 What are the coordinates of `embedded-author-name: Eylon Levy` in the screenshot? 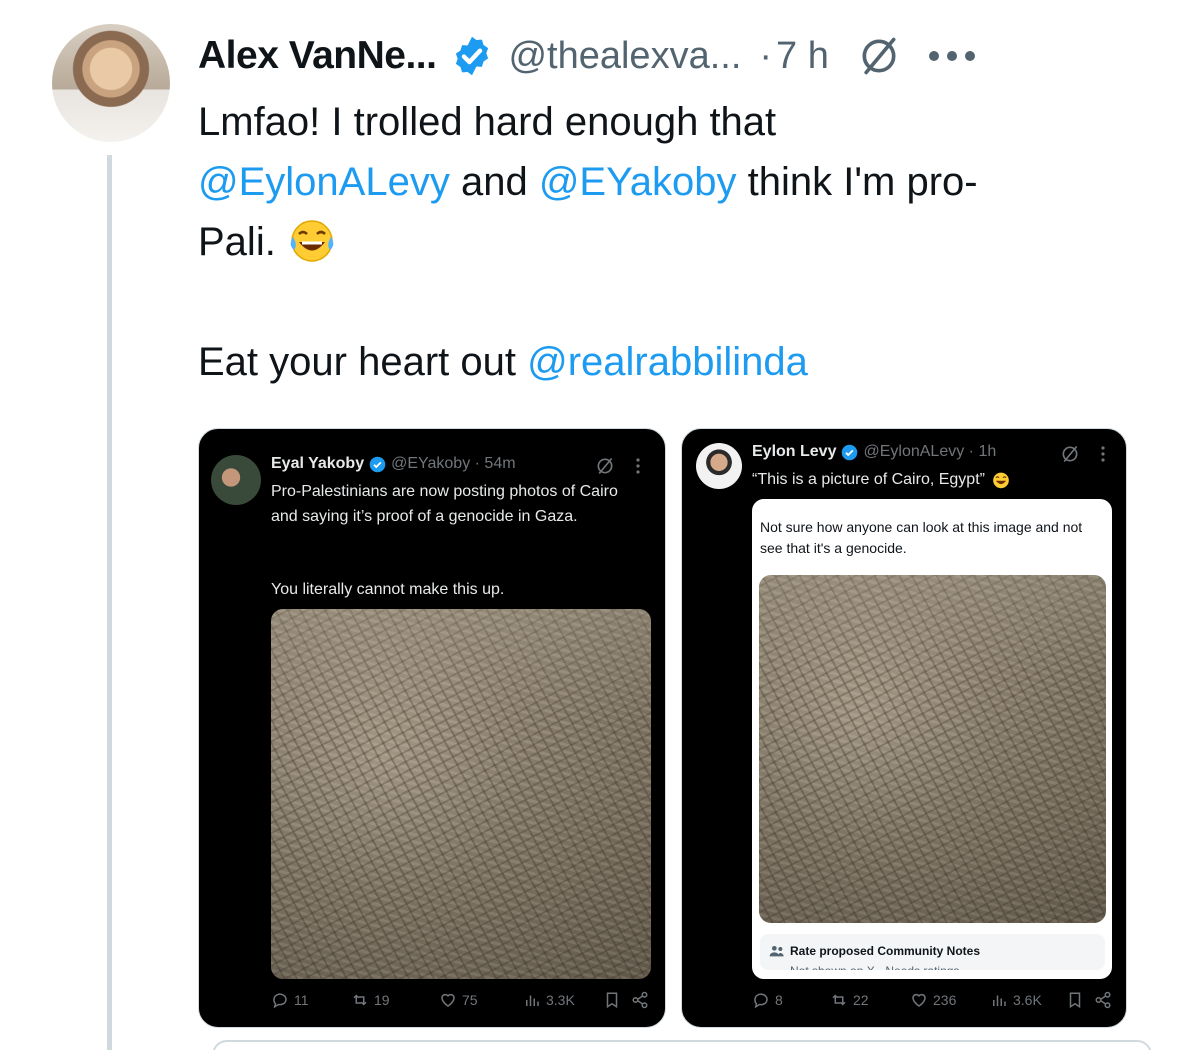 It's located at (794, 451).